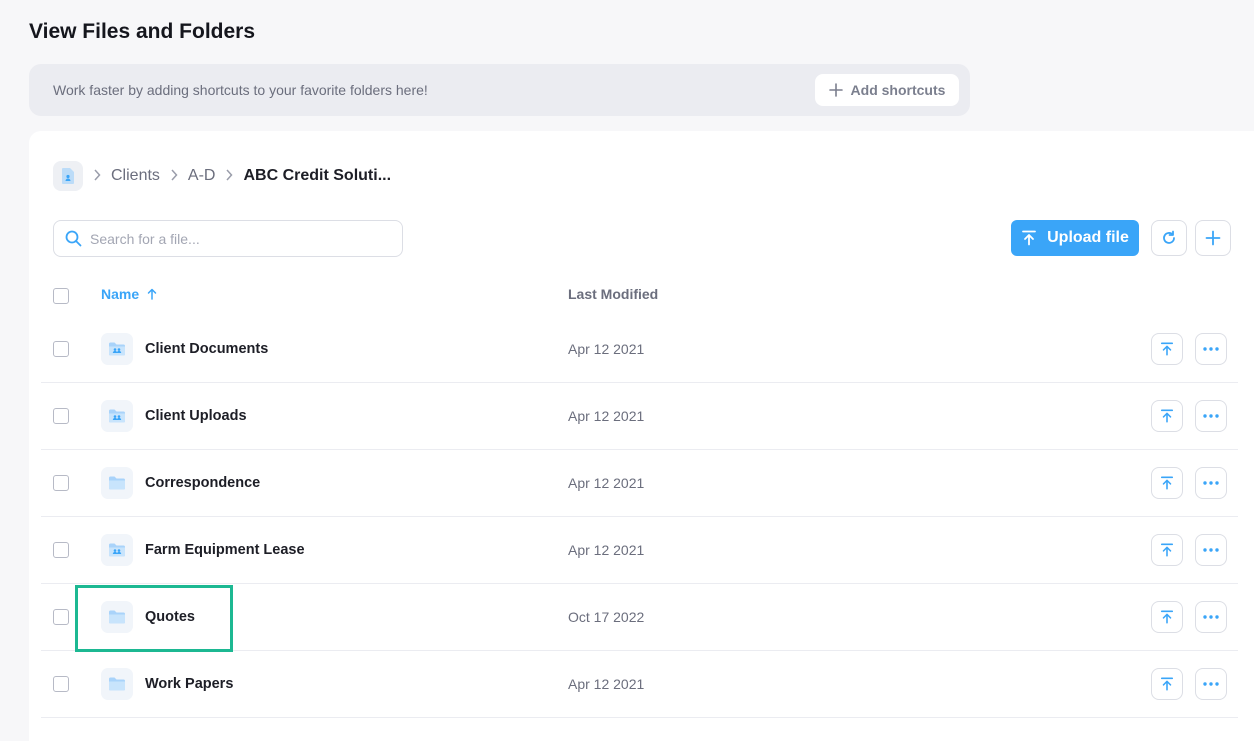 The width and height of the screenshot is (1254, 741). What do you see at coordinates (120, 294) in the screenshot?
I see `column-name-label: Name` at bounding box center [120, 294].